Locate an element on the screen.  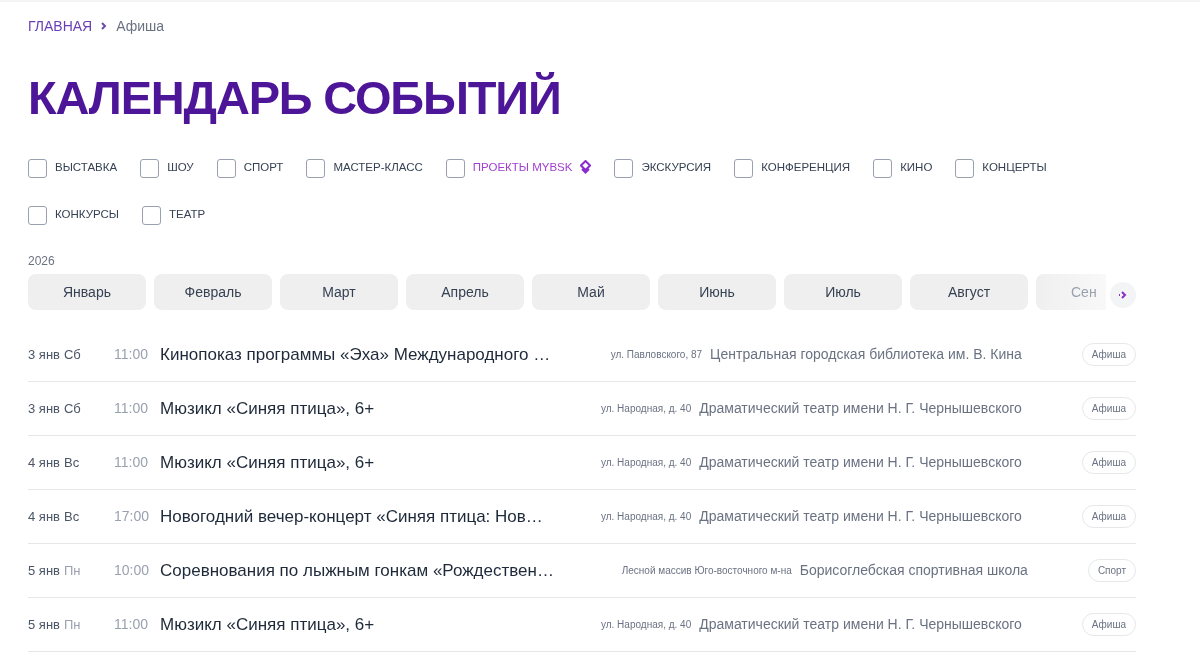
filter-label: ТЕАТР is located at coordinates (187, 215).